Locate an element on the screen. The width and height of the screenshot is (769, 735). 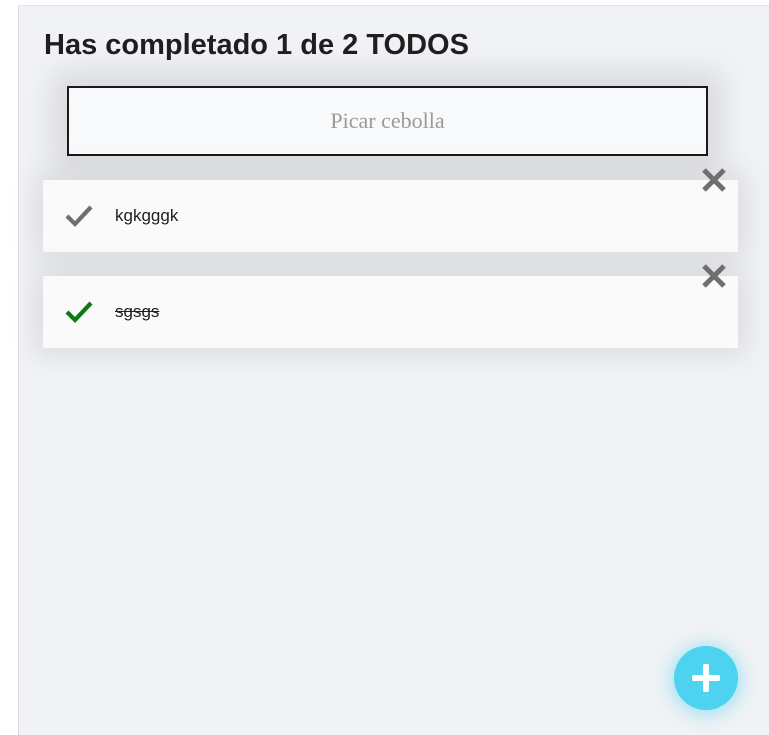
add-todo-button is located at coordinates (706, 678).